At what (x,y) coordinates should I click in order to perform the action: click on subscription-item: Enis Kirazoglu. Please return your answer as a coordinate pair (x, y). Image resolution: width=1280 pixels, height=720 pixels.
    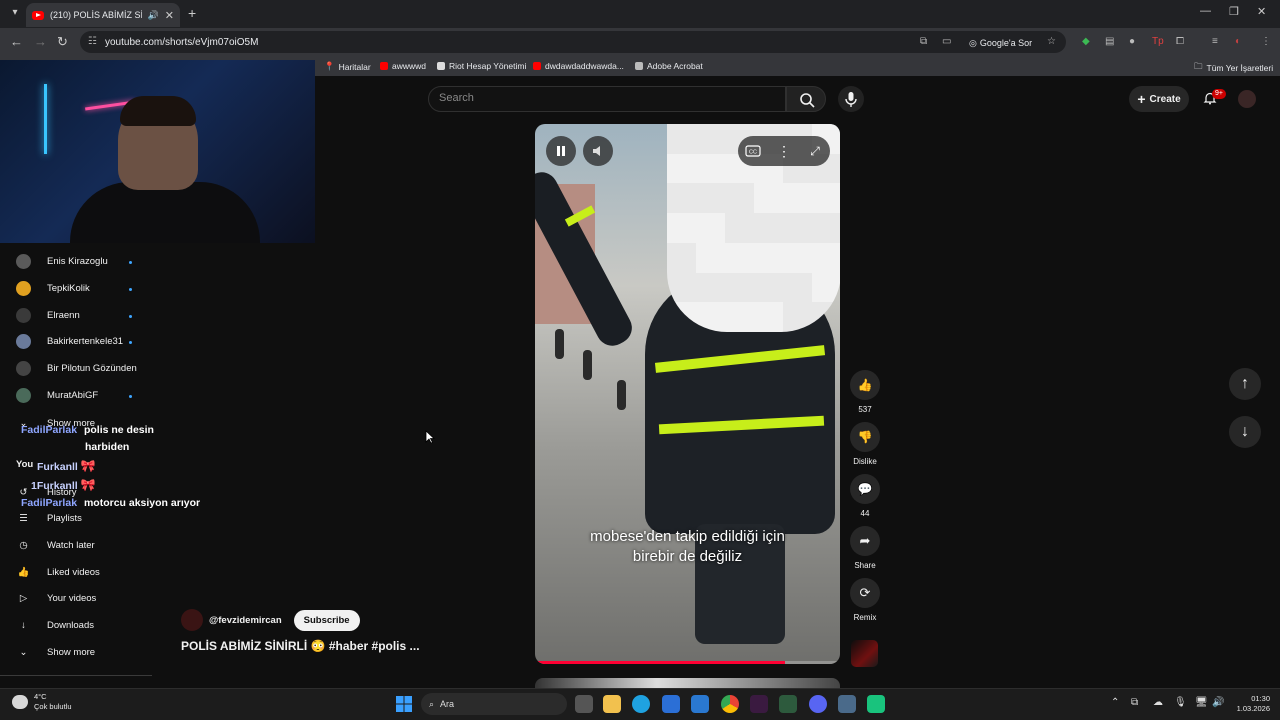
    Looking at the image, I should click on (62, 261).